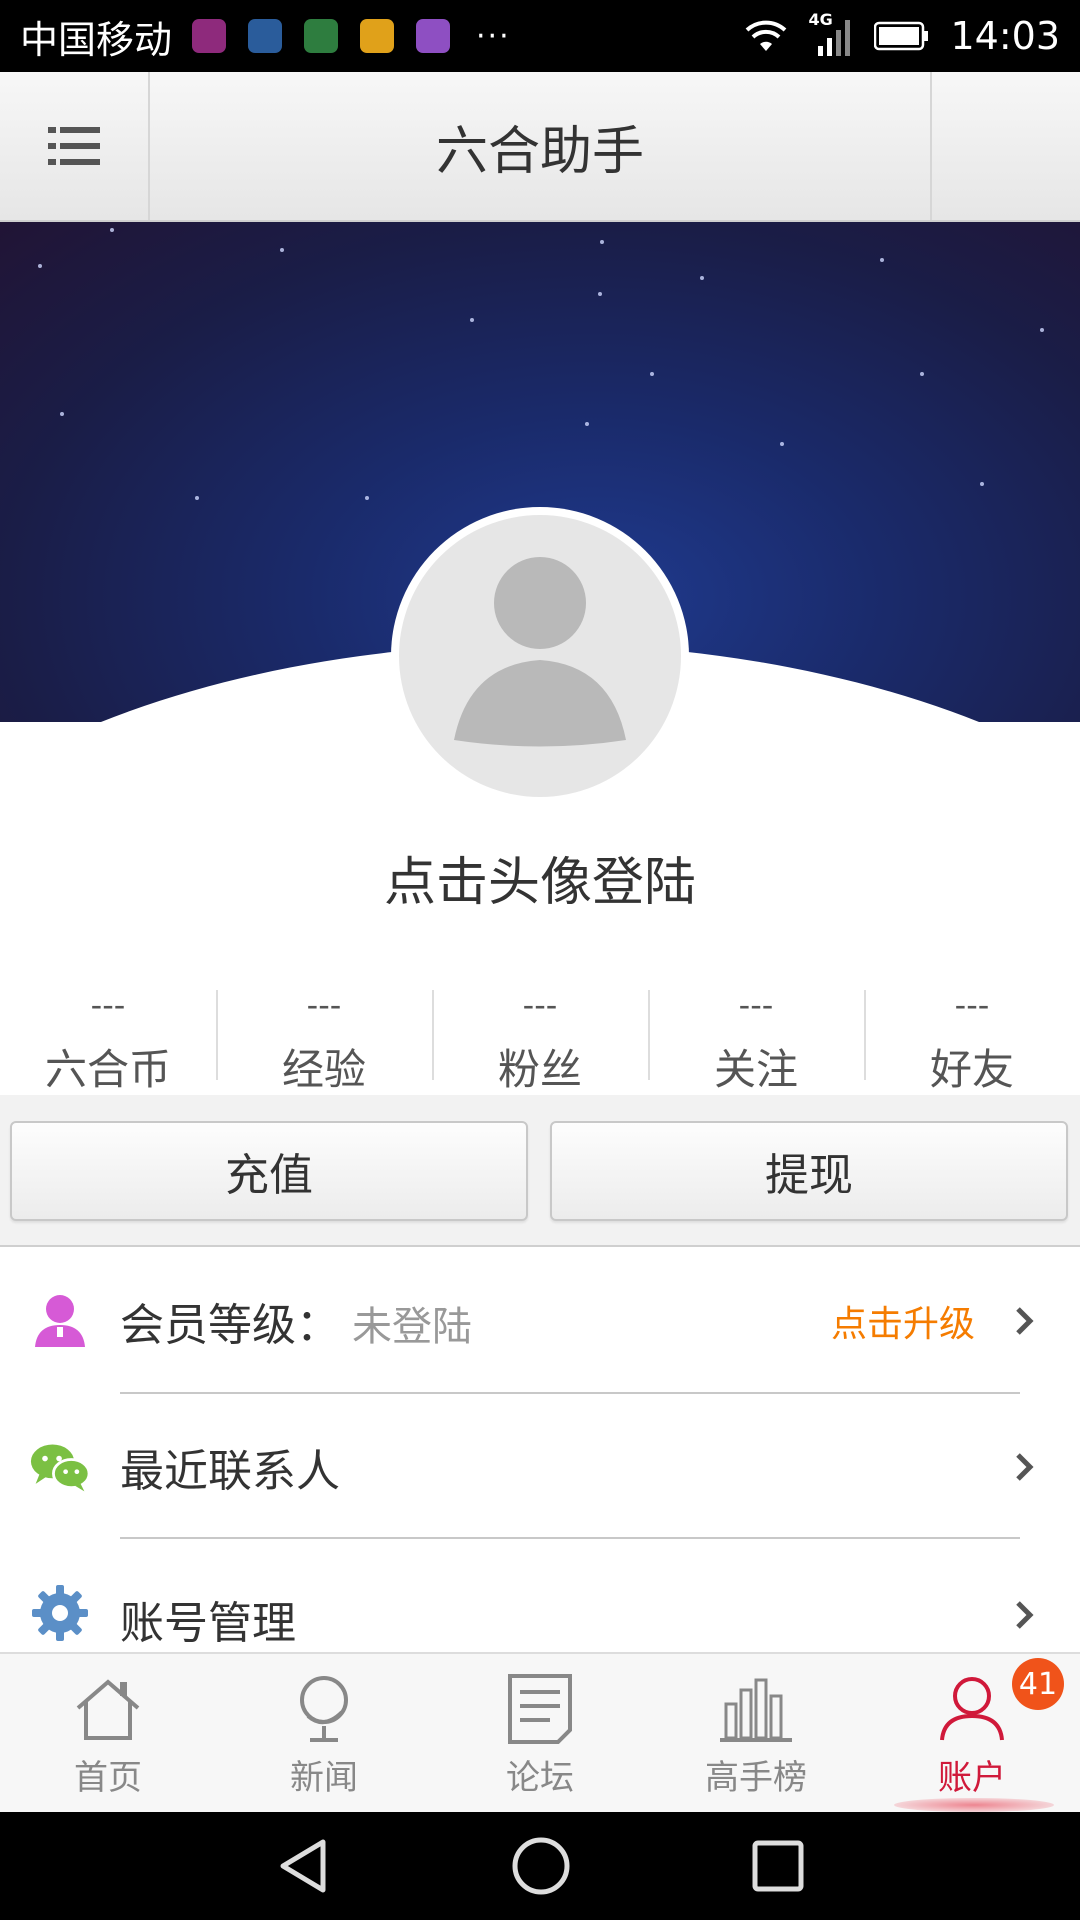  I want to click on home-button-icon, so click(541, 1866).